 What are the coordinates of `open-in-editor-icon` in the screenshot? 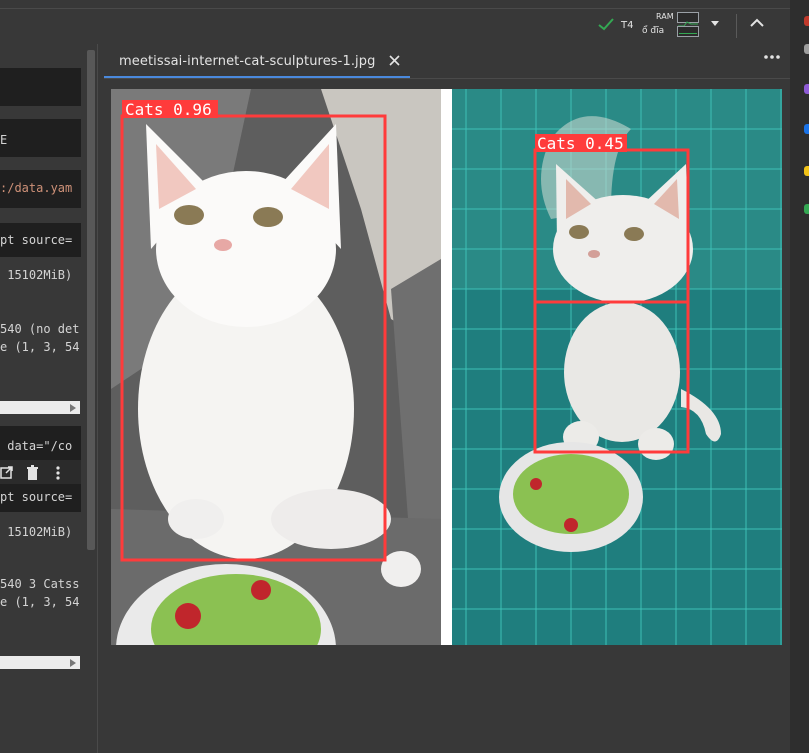 It's located at (7, 473).